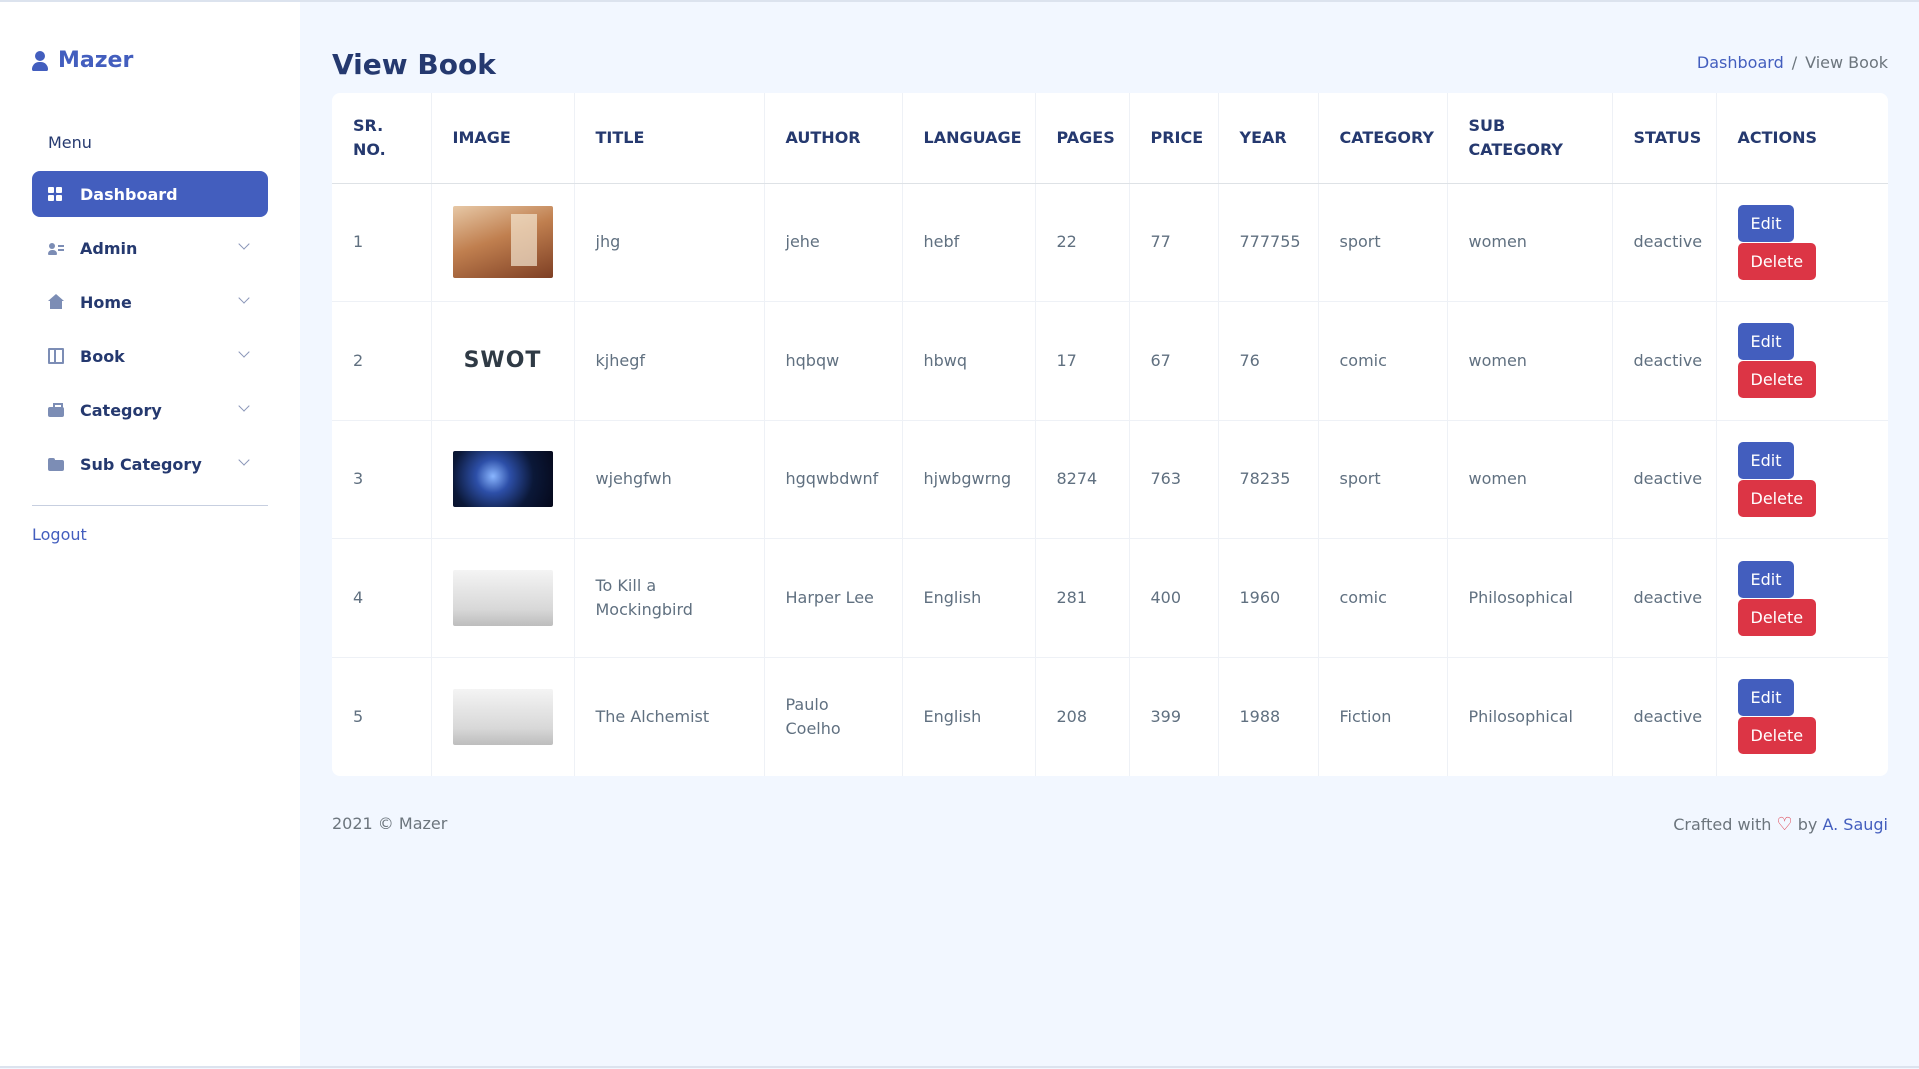  Describe the element at coordinates (150, 356) in the screenshot. I see `sidebar-item-book: Book` at that location.